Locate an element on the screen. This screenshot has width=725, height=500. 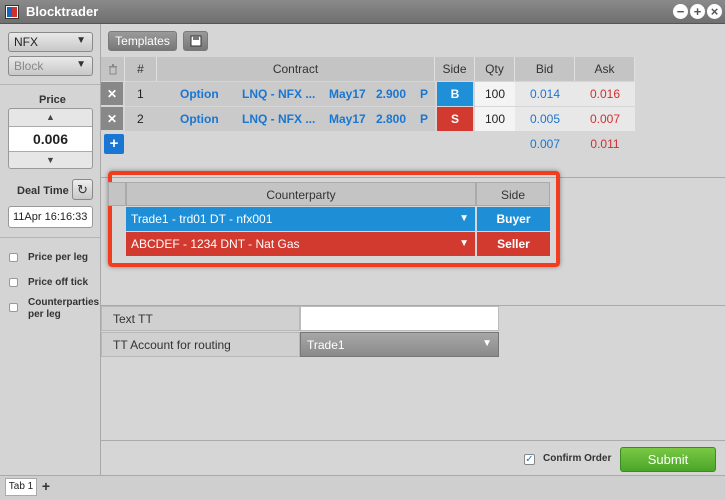
counterparties-per-leg-checkbox is located at coordinates (13, 307).